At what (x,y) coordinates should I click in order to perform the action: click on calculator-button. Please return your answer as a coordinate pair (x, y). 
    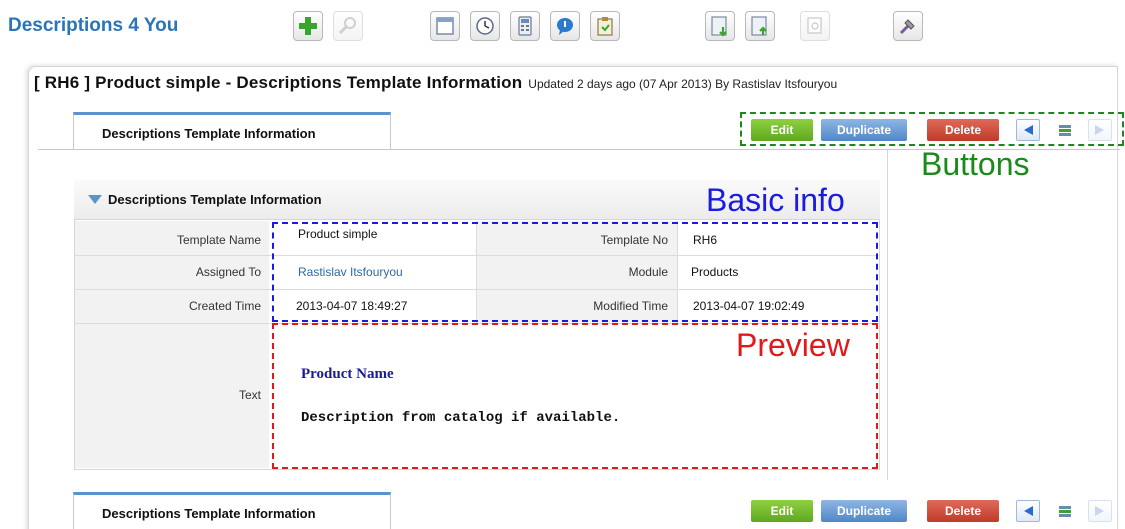
    Looking at the image, I should click on (525, 26).